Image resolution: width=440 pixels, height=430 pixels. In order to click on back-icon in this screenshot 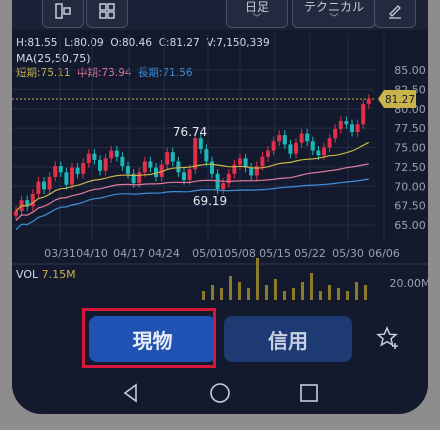, I will do `click(131, 393)`.